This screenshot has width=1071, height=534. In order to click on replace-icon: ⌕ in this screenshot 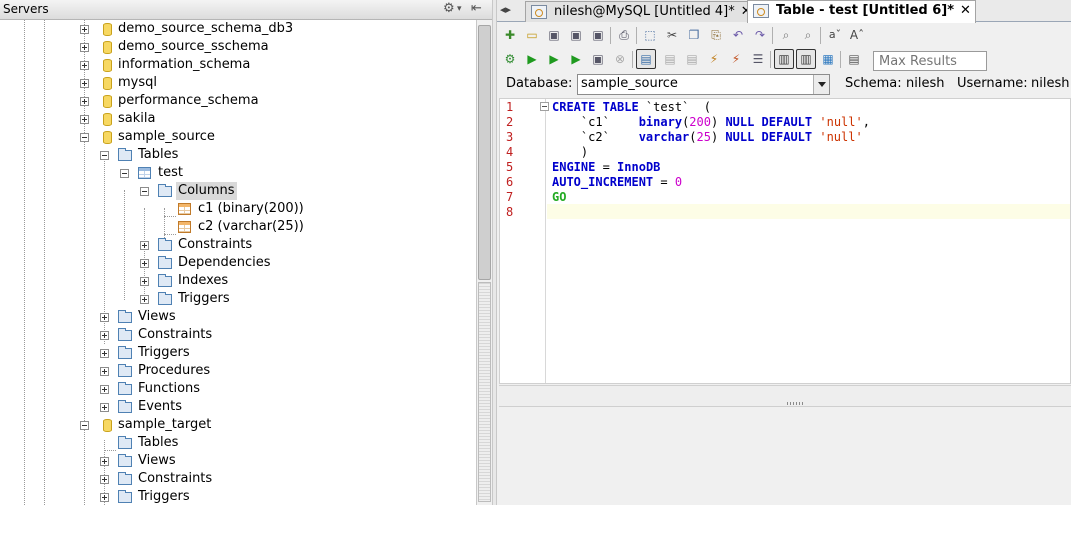, I will do `click(808, 35)`.